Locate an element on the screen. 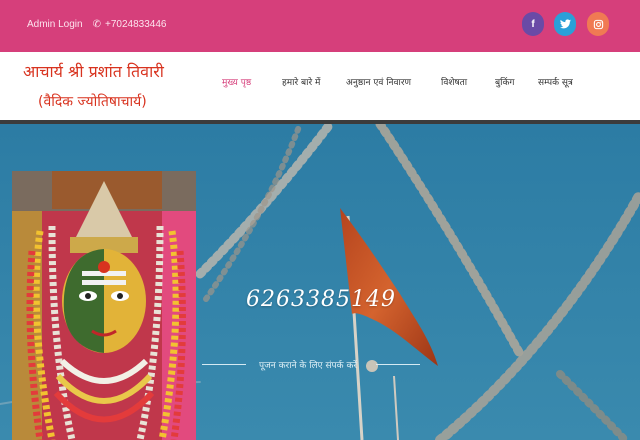 The image size is (640, 440). top-bar-left: Admin Login ✆ +7024833446 is located at coordinates (96, 24).